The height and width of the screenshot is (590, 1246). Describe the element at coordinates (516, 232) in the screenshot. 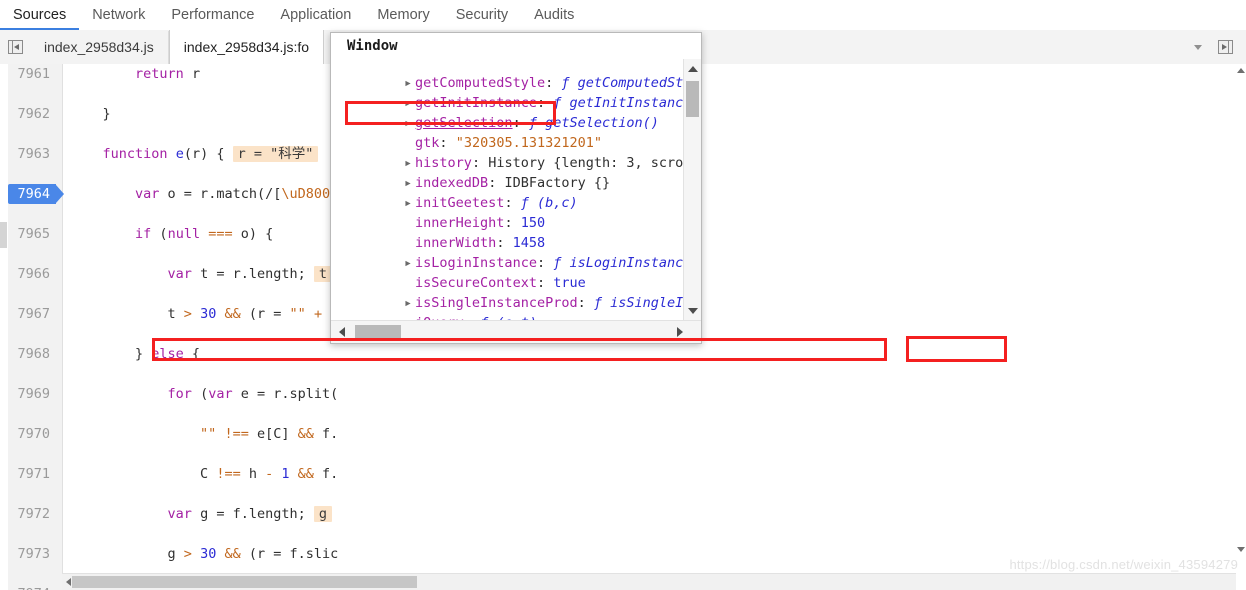

I see `property-row: ▸innerWidth: 1458` at that location.